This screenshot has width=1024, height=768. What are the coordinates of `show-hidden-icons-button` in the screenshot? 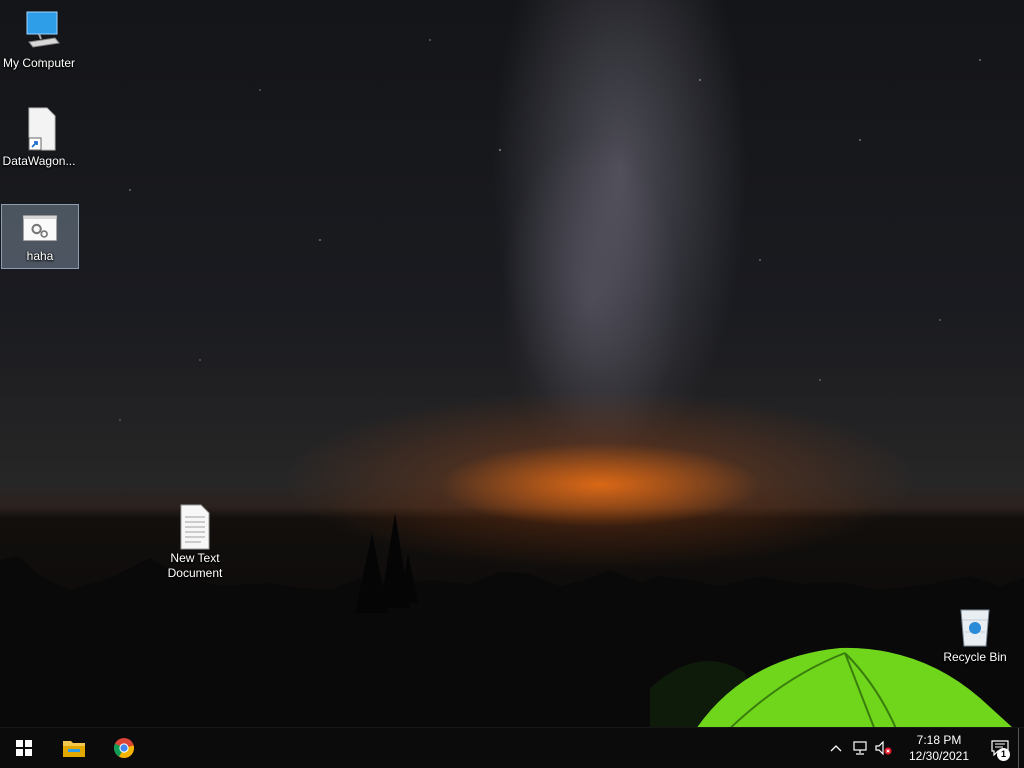 It's located at (836, 748).